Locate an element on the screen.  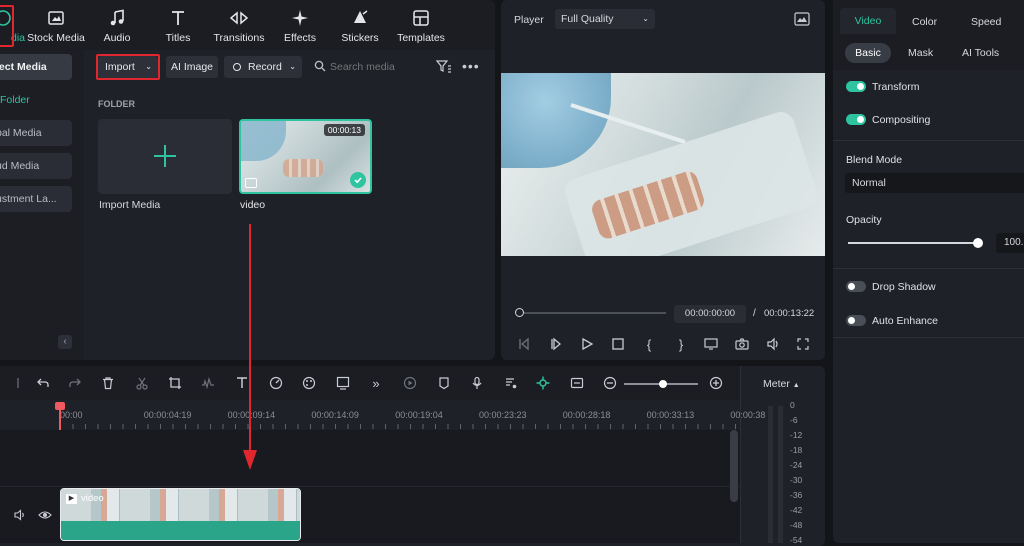
tool-effects: Effects is located at coordinates (300, 28).